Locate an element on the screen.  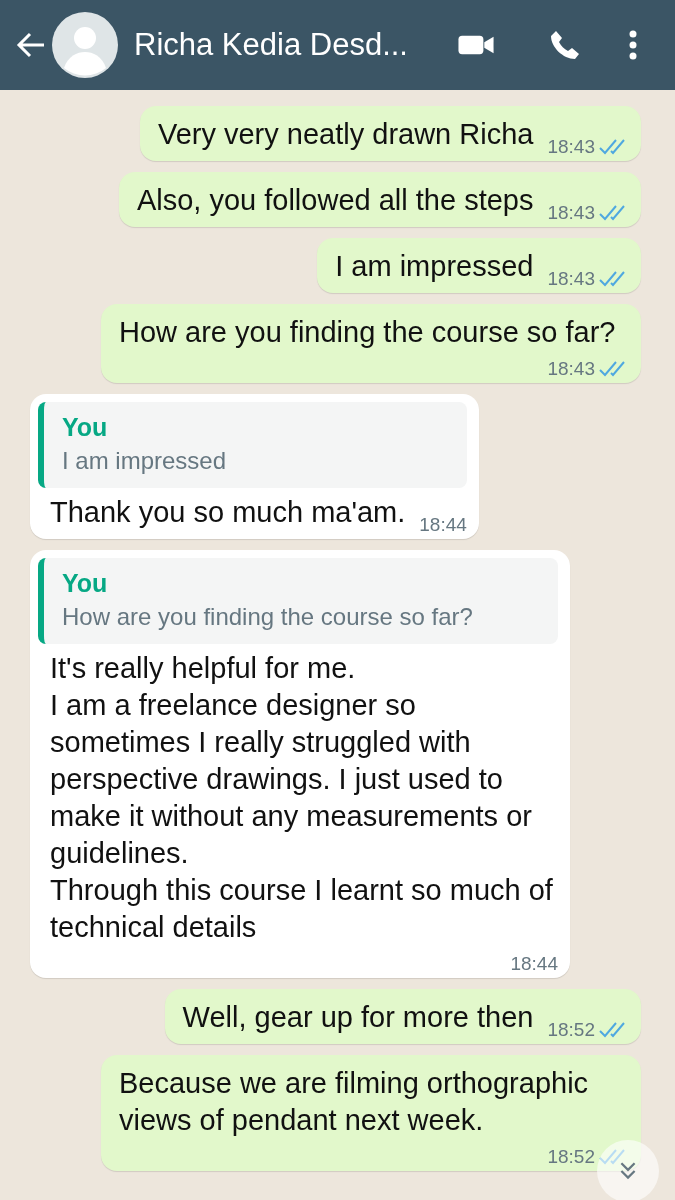
message-bubble: I am impressed 18:43 is located at coordinates (479, 265).